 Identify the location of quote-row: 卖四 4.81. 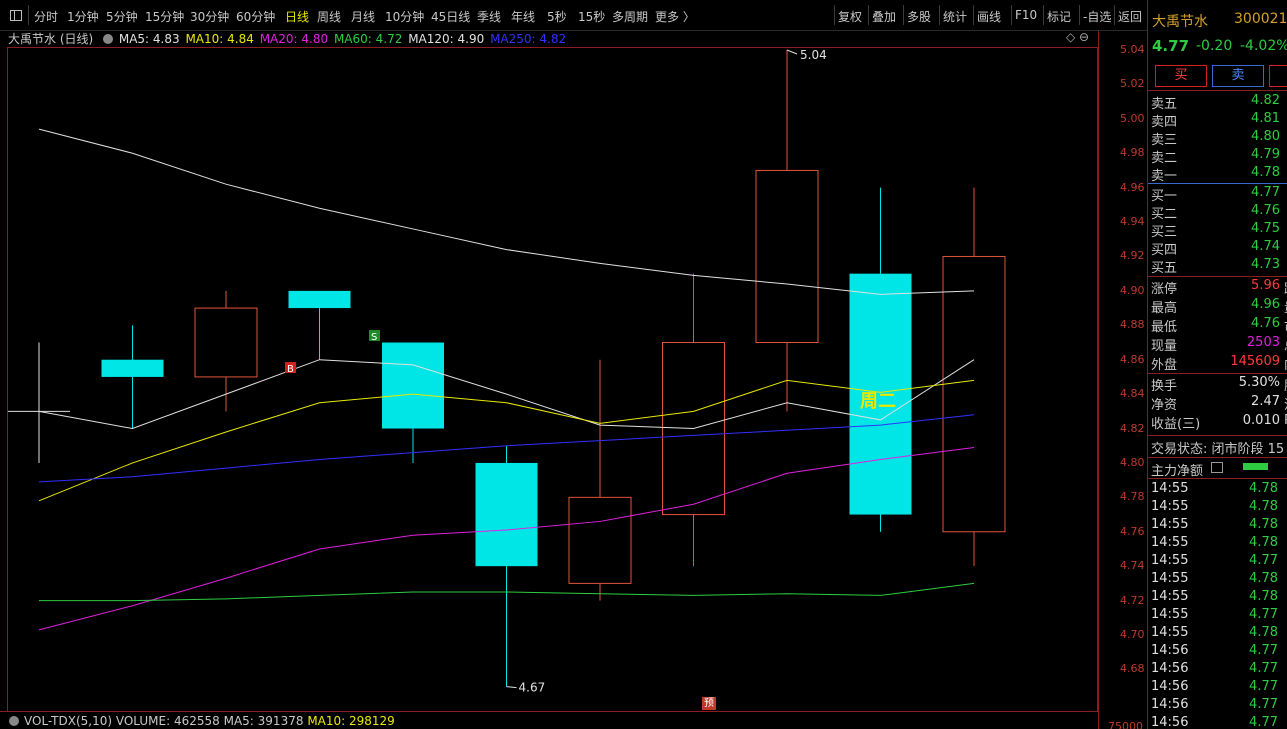
(1217, 120).